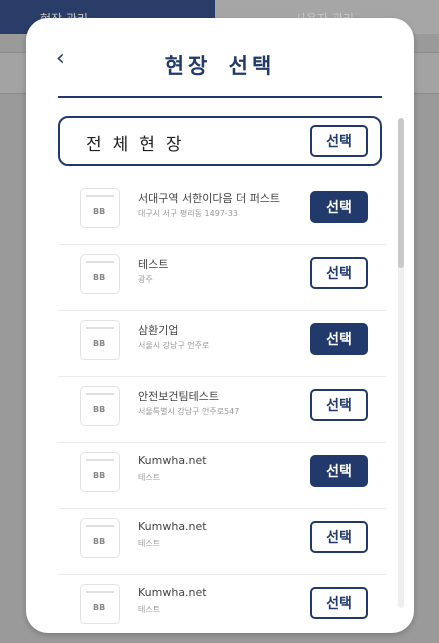 The image size is (439, 643). Describe the element at coordinates (220, 97) in the screenshot. I see `title-divider` at that location.